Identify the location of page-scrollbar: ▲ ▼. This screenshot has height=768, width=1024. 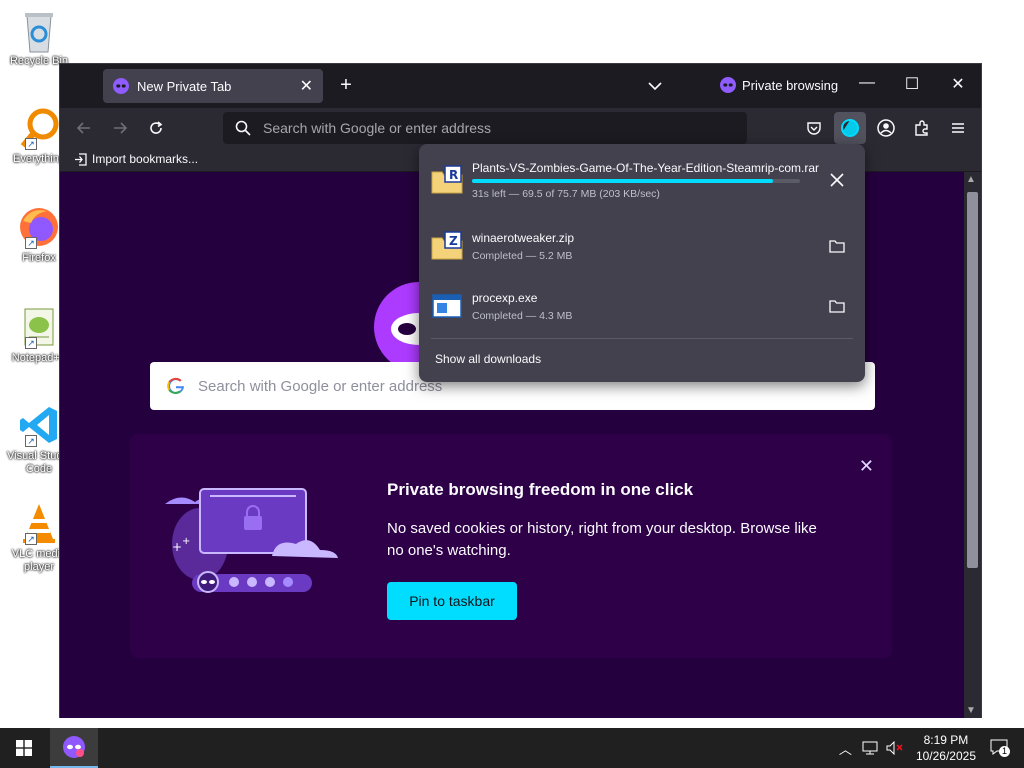
(972, 445).